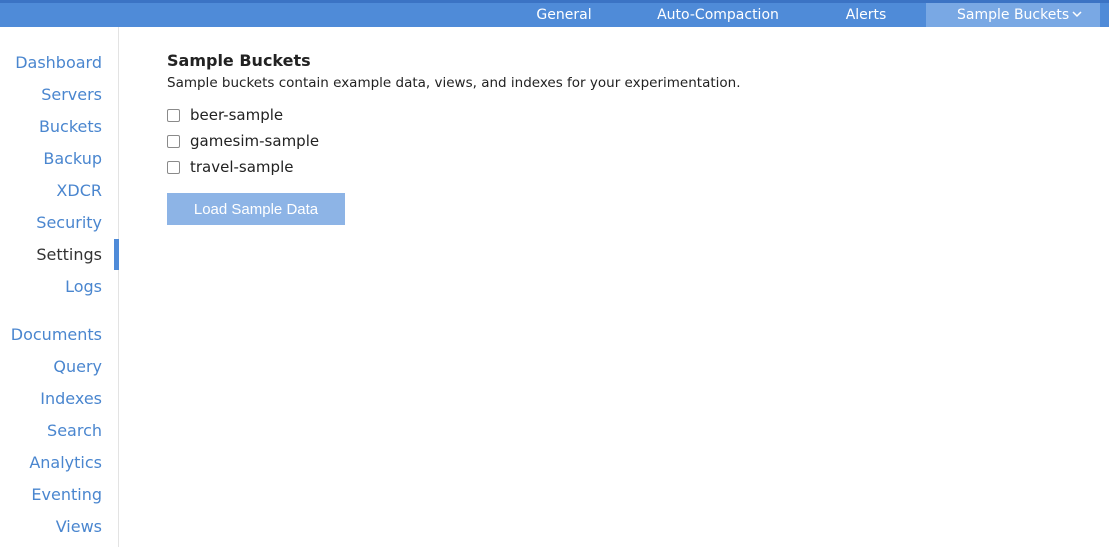 The image size is (1109, 547). Describe the element at coordinates (173, 141) in the screenshot. I see `gamesim-sample-checkbox` at that location.